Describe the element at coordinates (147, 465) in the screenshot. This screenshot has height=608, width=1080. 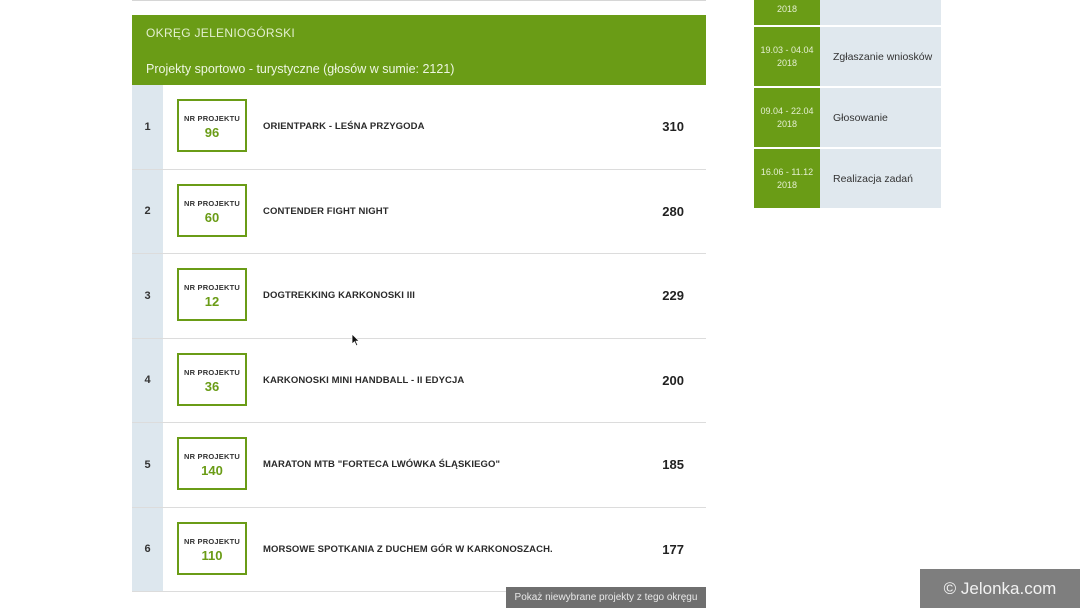
I see `project-rank: 5` at that location.